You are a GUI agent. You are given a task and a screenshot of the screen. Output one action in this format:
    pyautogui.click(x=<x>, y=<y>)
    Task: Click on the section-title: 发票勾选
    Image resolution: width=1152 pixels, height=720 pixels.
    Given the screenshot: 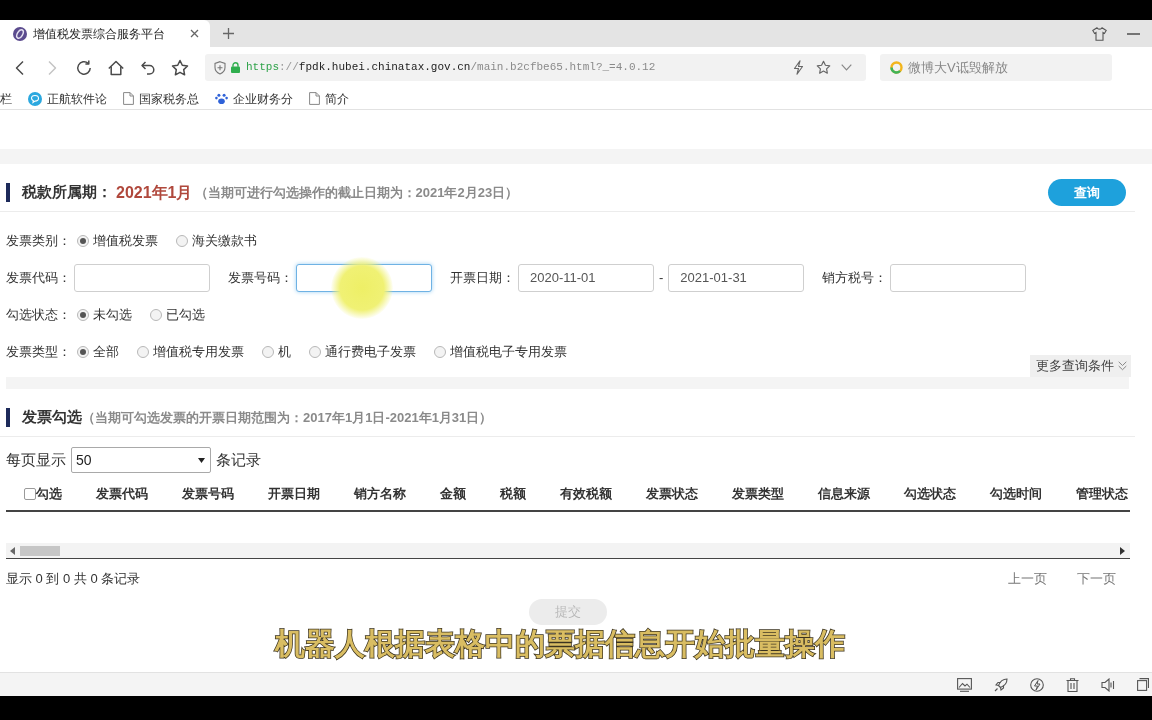 What is the action you would take?
    pyautogui.click(x=52, y=417)
    